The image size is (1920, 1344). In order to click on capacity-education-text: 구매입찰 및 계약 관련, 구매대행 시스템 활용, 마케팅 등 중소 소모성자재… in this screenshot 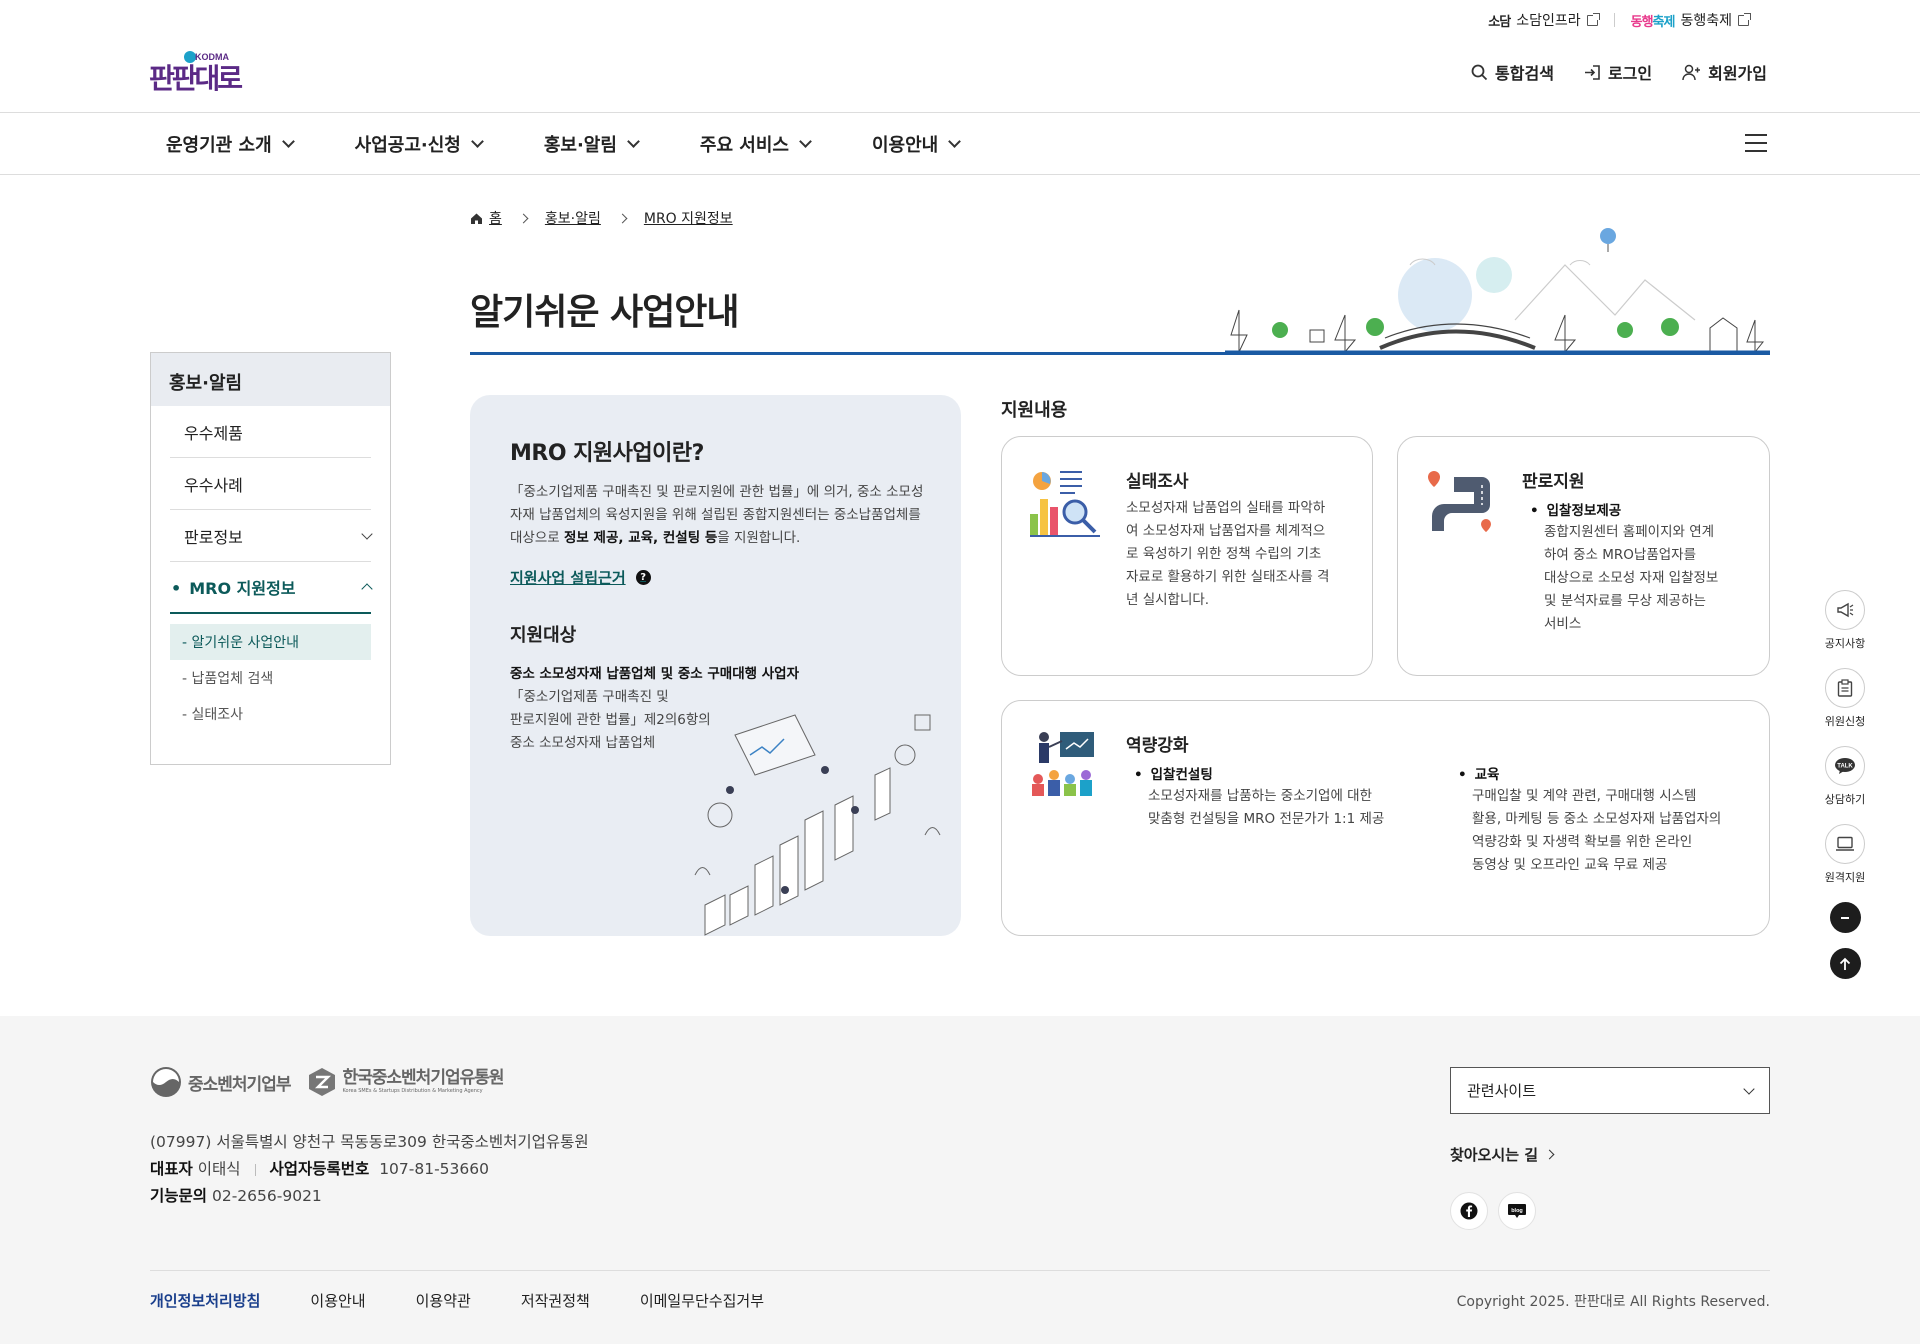, I will do `click(1597, 830)`.